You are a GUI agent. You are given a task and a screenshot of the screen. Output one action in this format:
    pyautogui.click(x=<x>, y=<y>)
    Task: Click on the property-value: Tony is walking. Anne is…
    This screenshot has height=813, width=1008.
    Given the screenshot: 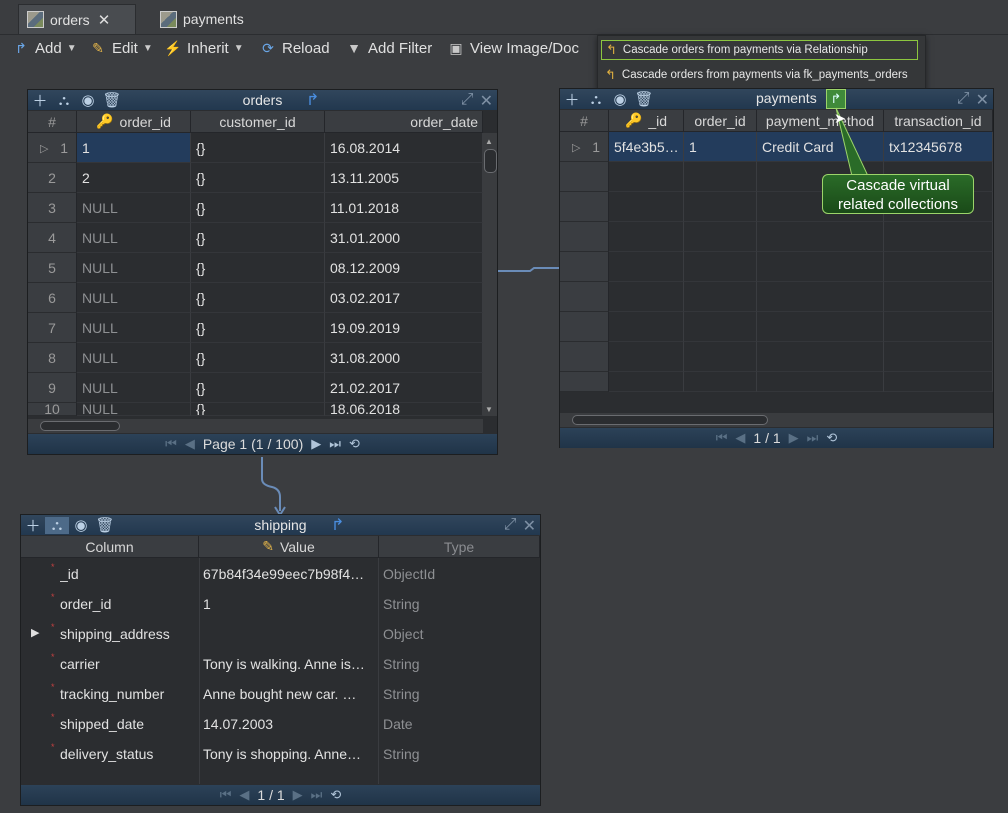 What is the action you would take?
    pyautogui.click(x=289, y=664)
    